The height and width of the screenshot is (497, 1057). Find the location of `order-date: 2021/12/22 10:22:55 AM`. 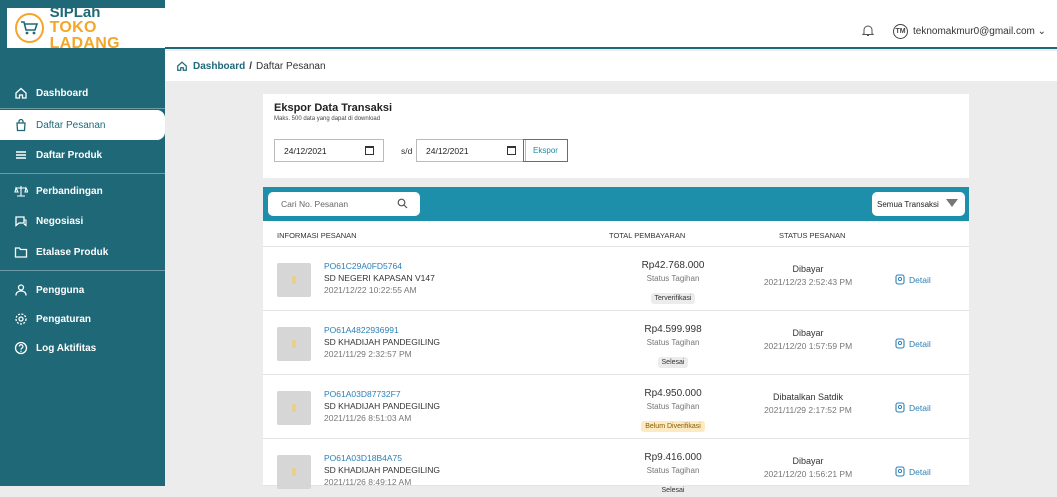

order-date: 2021/12/22 10:22:55 AM is located at coordinates (370, 290).